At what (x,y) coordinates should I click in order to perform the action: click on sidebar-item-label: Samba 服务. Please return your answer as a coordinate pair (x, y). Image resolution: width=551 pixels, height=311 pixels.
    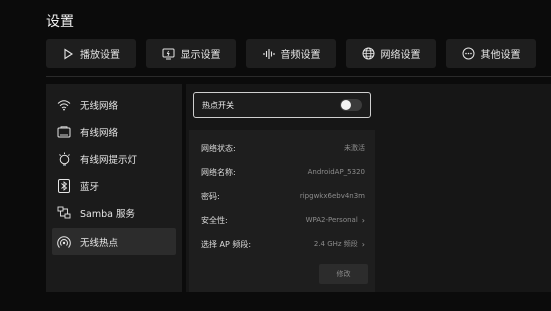
    Looking at the image, I should click on (107, 214).